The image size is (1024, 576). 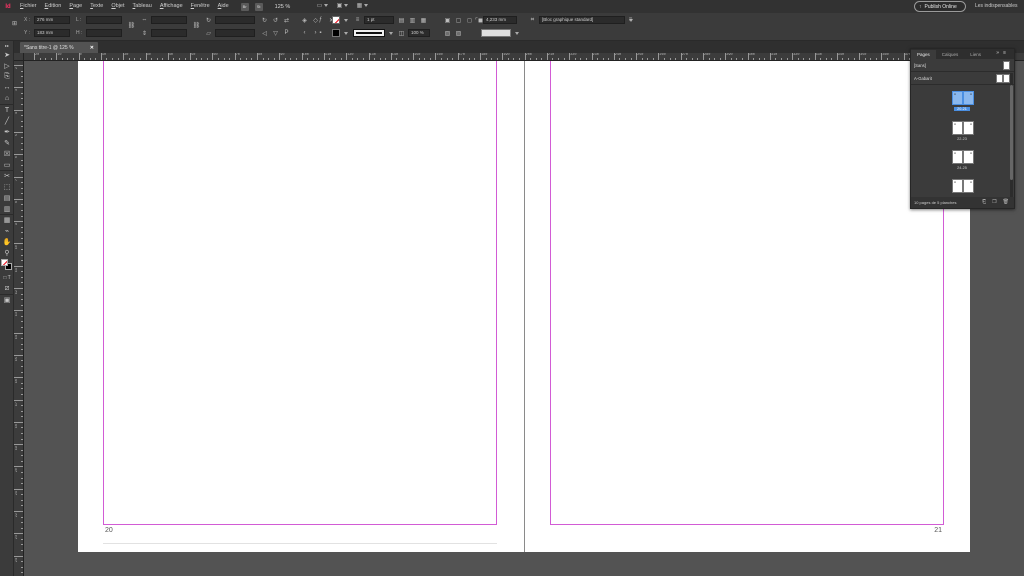 What do you see at coordinates (320, 33) in the screenshot?
I see `drop-shadow-icon: ▪` at bounding box center [320, 33].